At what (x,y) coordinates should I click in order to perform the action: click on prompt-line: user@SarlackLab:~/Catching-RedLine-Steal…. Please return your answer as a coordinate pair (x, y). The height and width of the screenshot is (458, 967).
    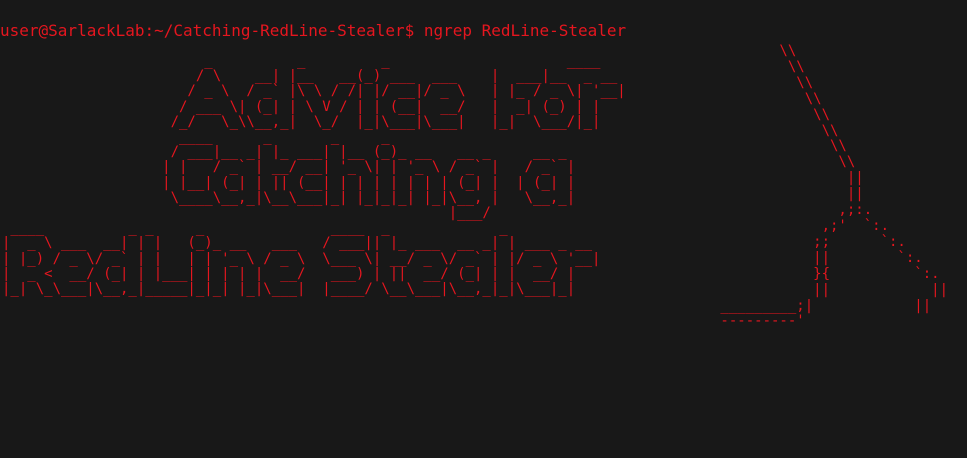
    Looking at the image, I should click on (313, 31).